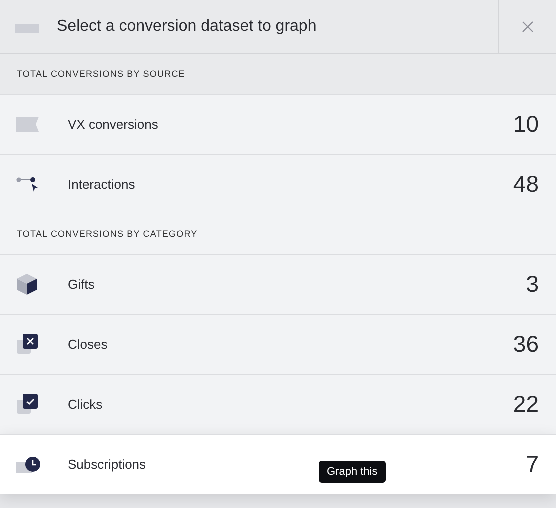 Image resolution: width=556 pixels, height=508 pixels. What do you see at coordinates (278, 284) in the screenshot?
I see `dataset-row: Gifts 3` at bounding box center [278, 284].